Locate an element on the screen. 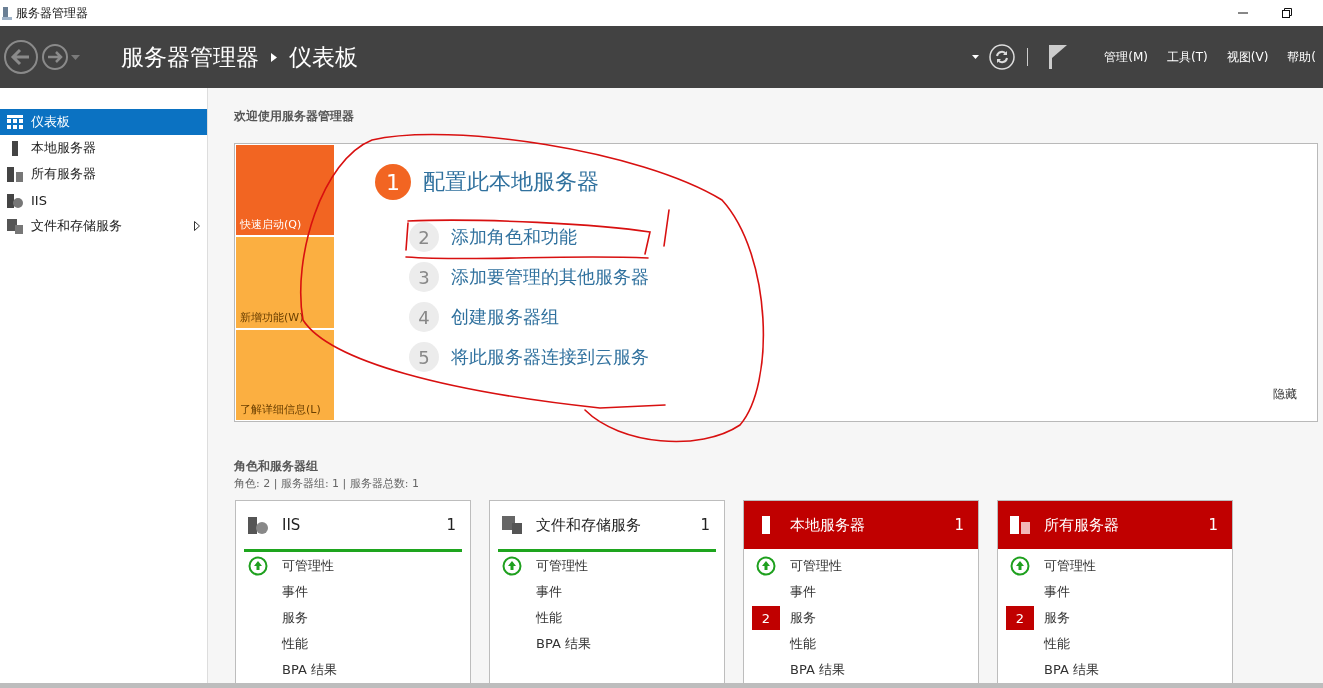 The height and width of the screenshot is (688, 1323). sidebar-item: 文件和存储服务 is located at coordinates (103, 226).